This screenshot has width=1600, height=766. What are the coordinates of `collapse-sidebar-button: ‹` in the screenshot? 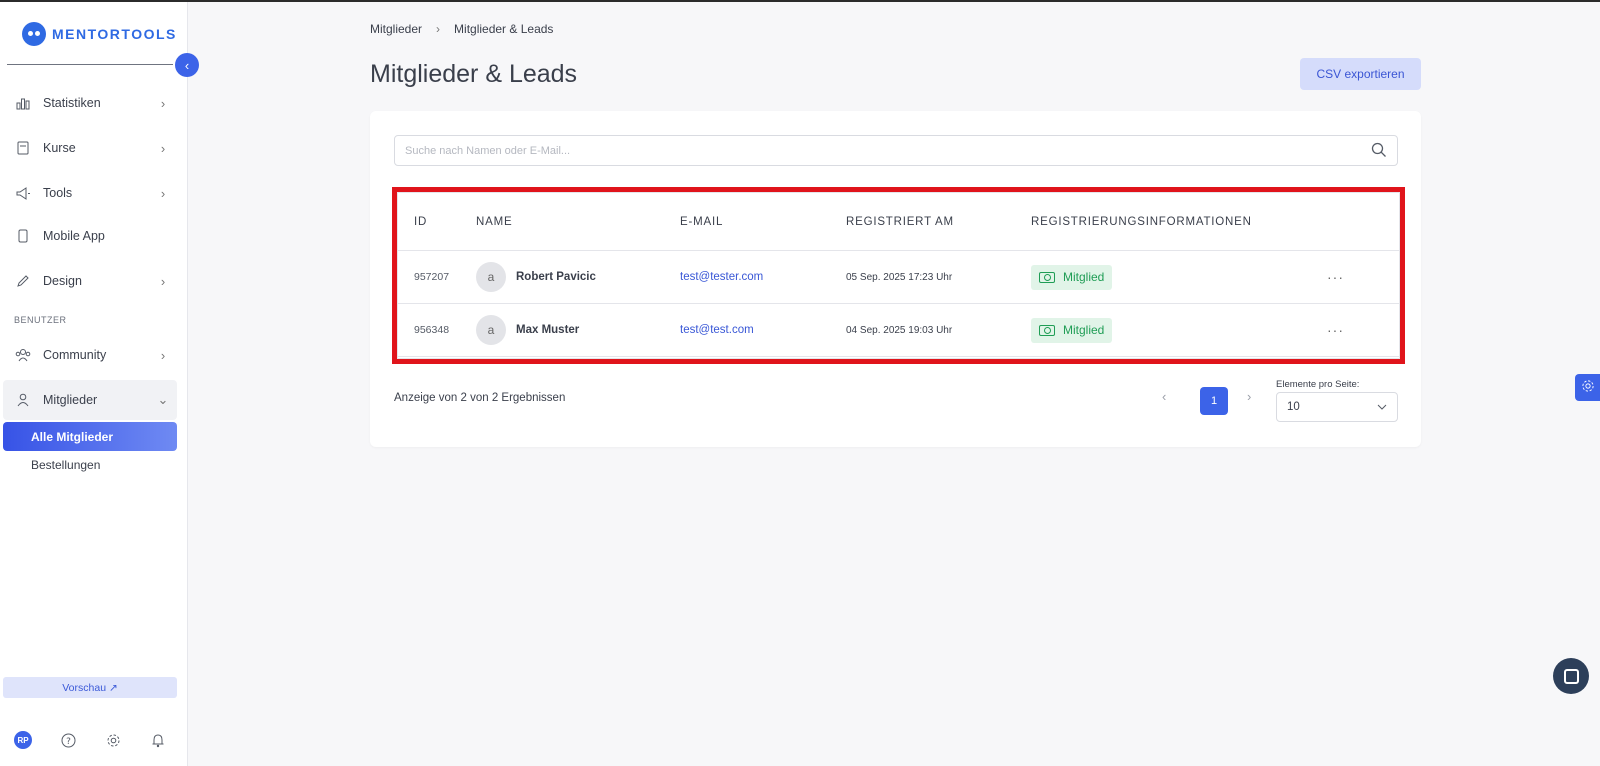 It's located at (187, 65).